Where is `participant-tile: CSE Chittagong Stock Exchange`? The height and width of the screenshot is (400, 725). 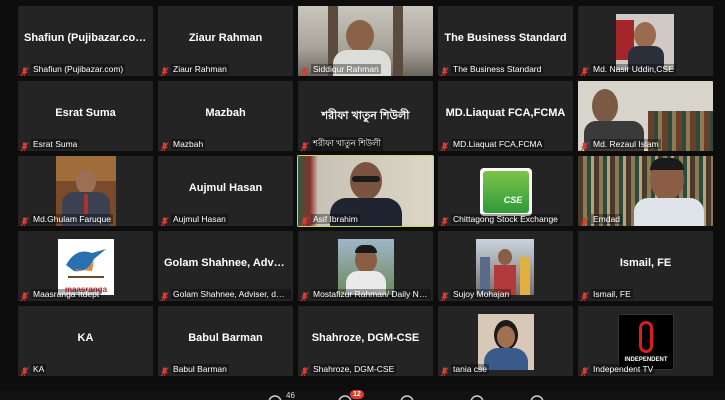 participant-tile: CSE Chittagong Stock Exchange is located at coordinates (505, 191).